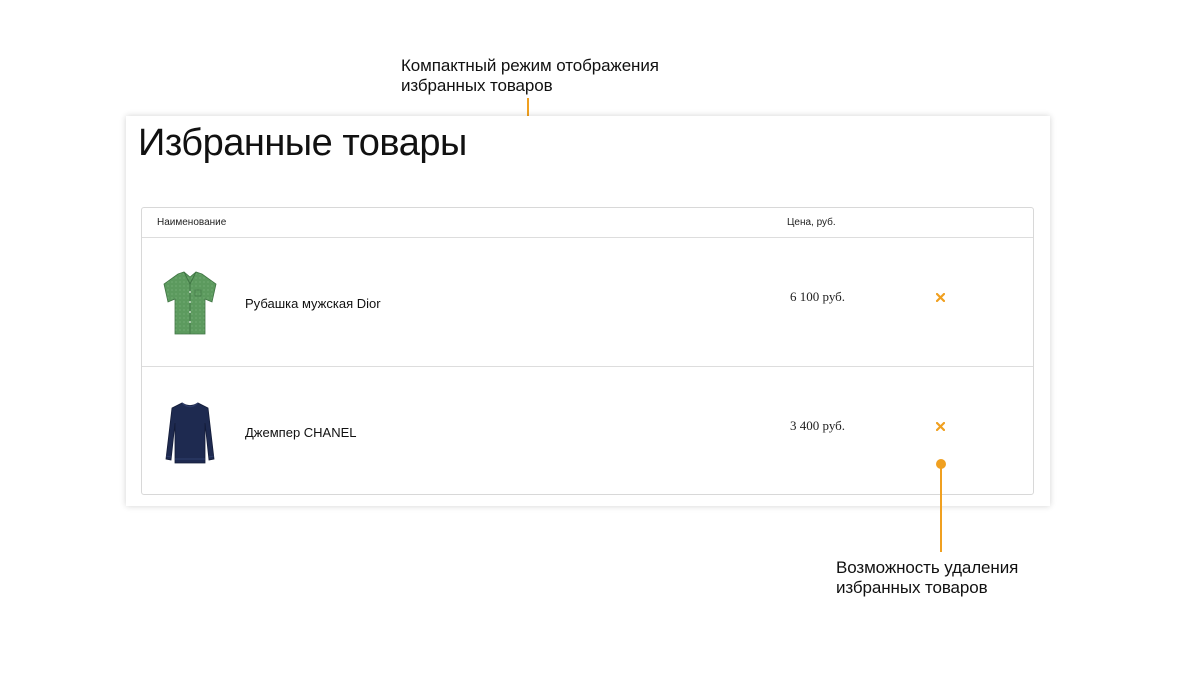  I want to click on product-name: Джемпер CHANEL, so click(301, 432).